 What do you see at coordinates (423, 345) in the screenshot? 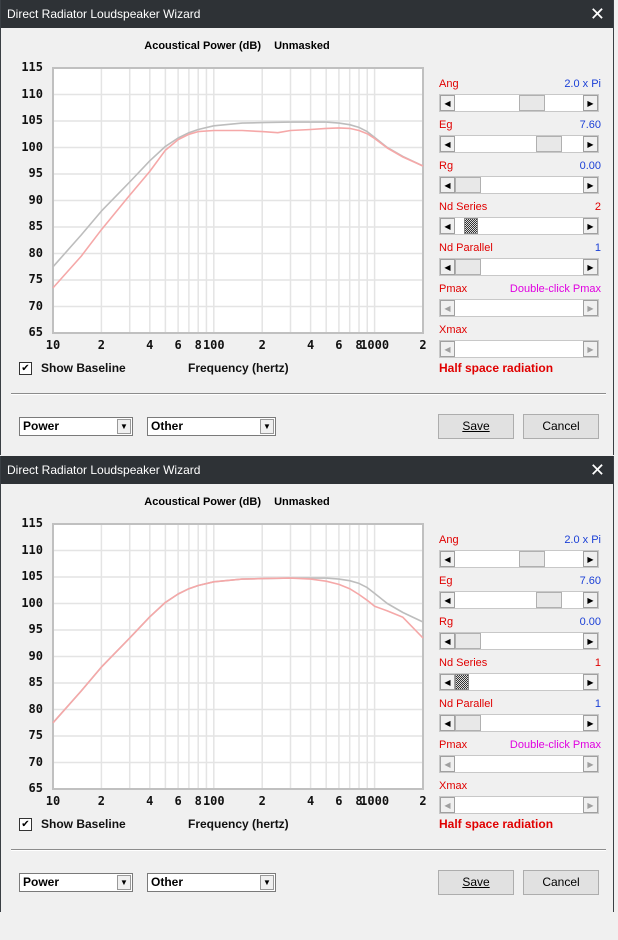
I see `x-tick-label: 2` at bounding box center [423, 345].